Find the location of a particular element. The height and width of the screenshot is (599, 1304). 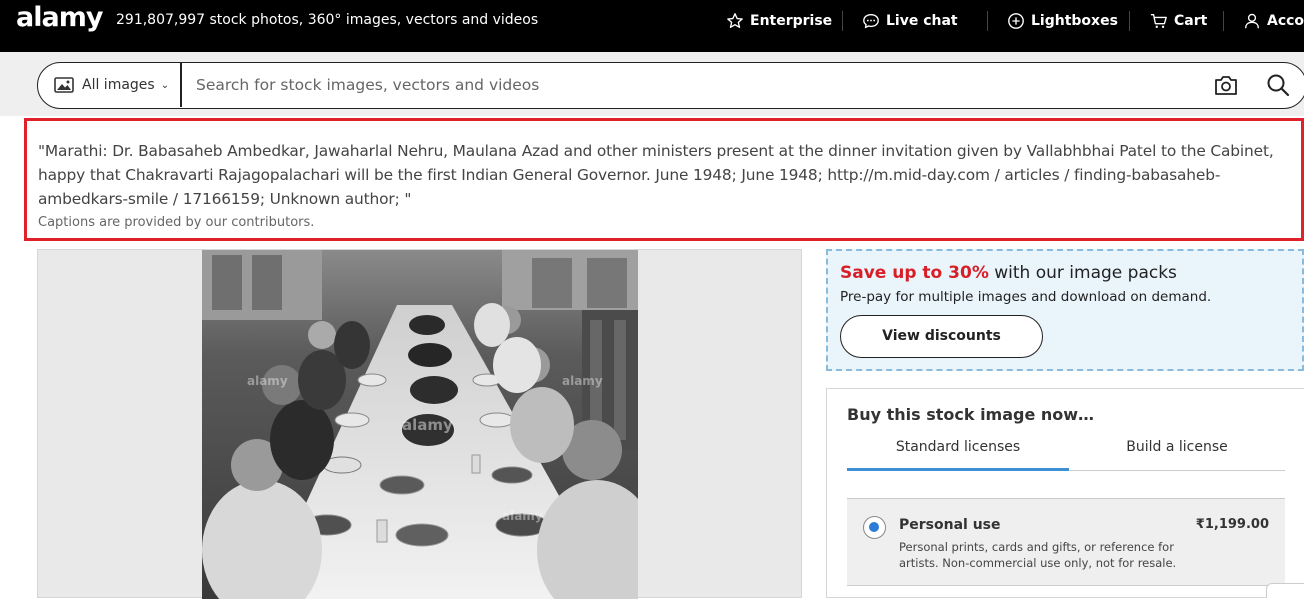

search-box: All images ⌄ is located at coordinates (670, 85).